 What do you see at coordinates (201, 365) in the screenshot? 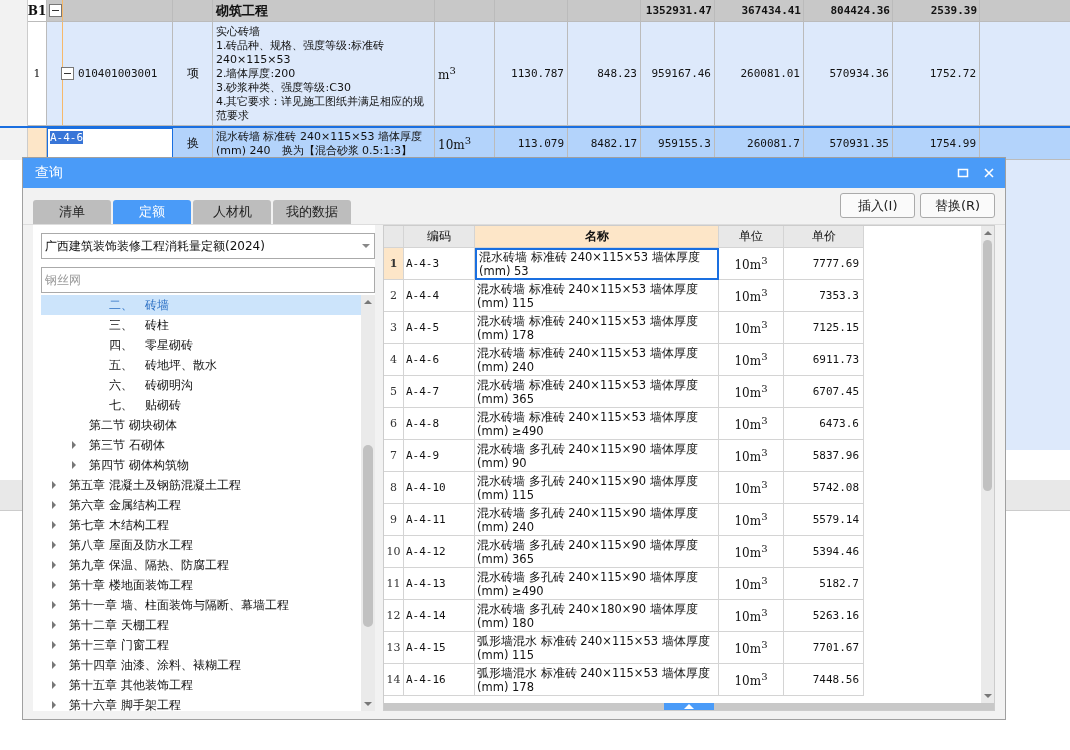
I see `tree-item: 五、 砖地坪、散水` at bounding box center [201, 365].